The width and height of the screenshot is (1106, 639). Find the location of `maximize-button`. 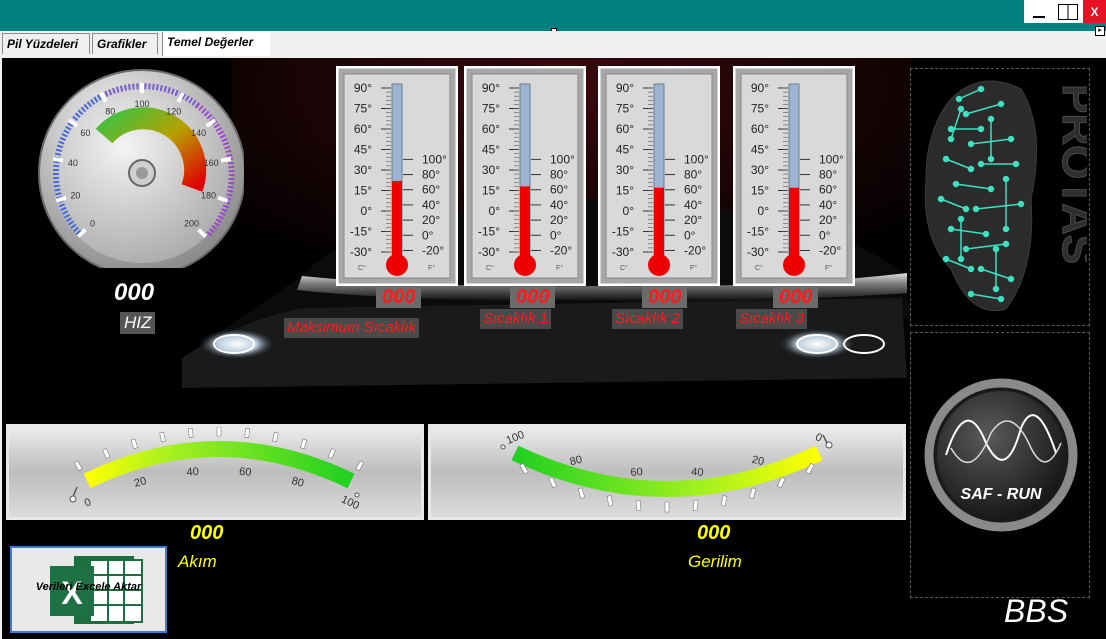

maximize-button is located at coordinates (1068, 11).